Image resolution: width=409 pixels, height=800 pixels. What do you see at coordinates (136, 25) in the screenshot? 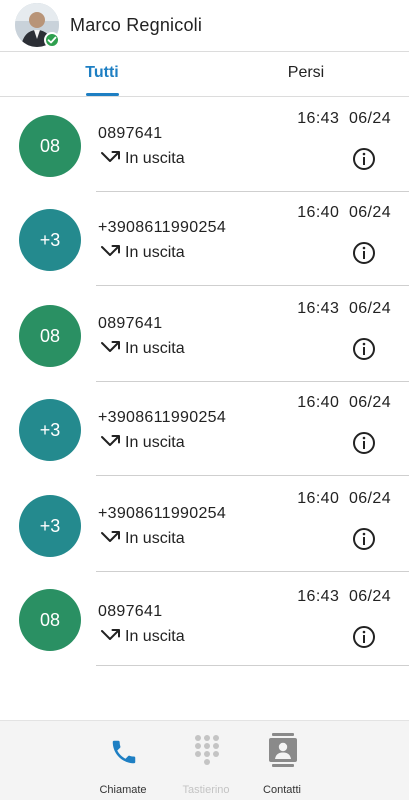
I see `user-name: Marco Regnicoli` at bounding box center [136, 25].